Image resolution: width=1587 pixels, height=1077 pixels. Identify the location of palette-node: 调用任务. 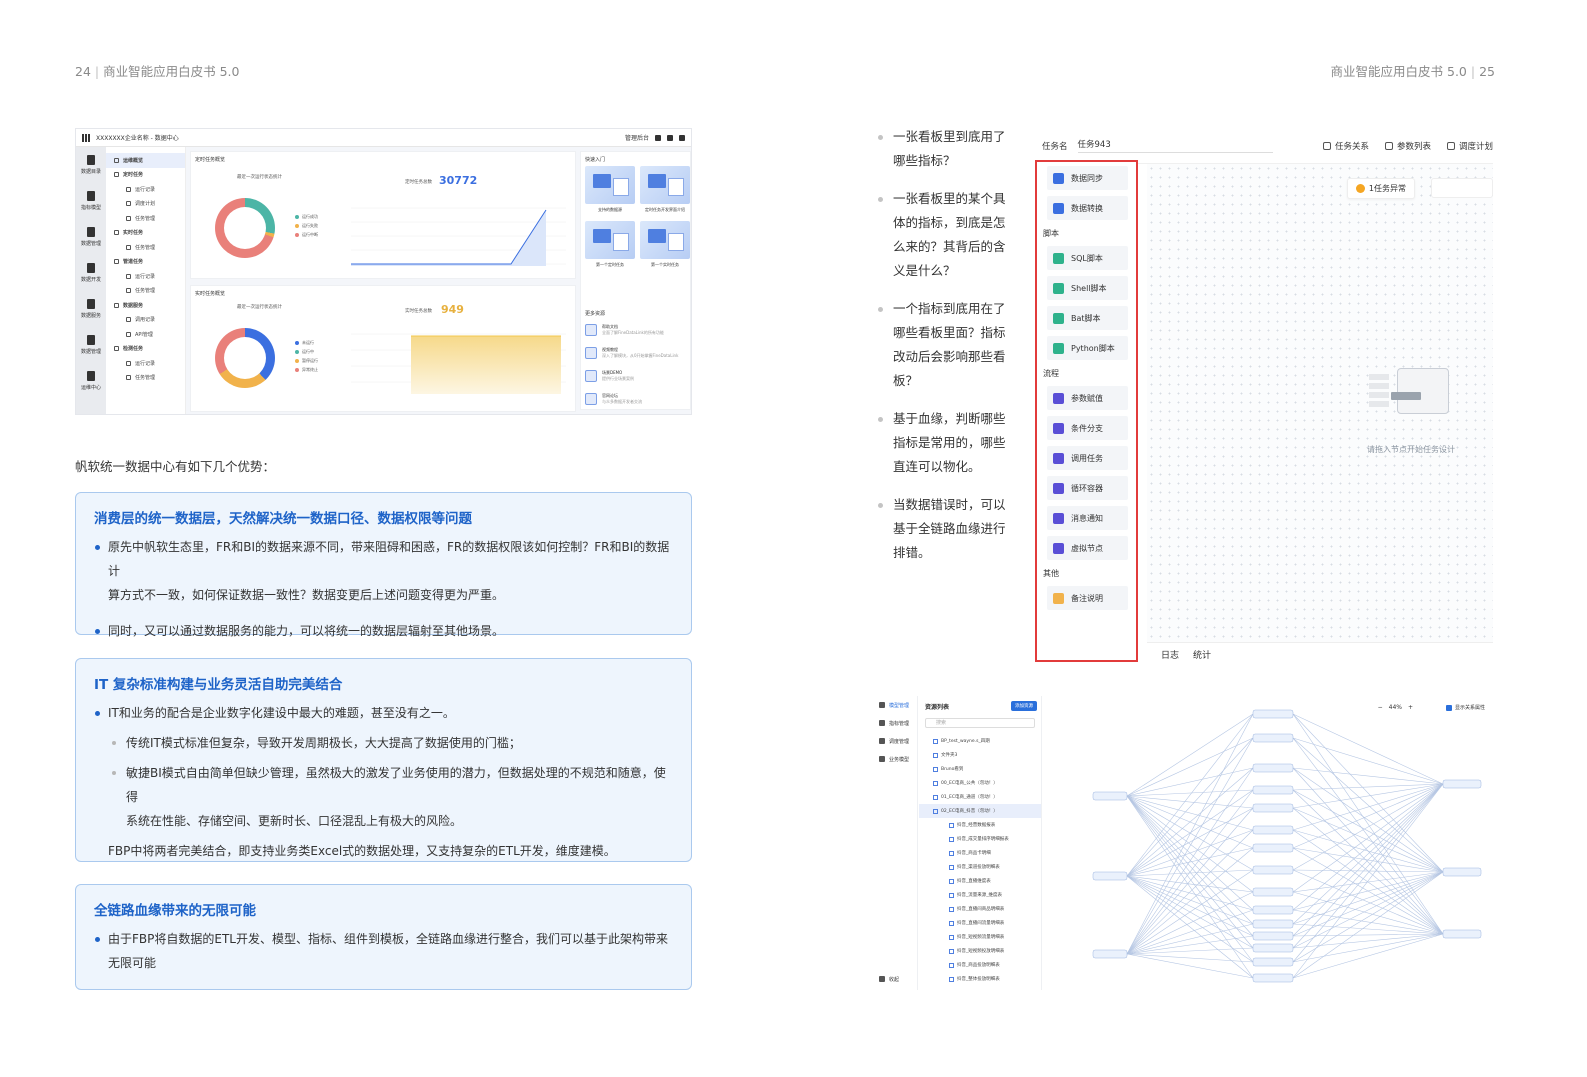
(1087, 458).